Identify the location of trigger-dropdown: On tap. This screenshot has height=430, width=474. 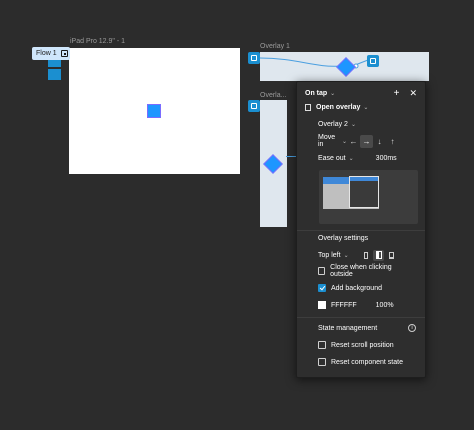
(316, 93).